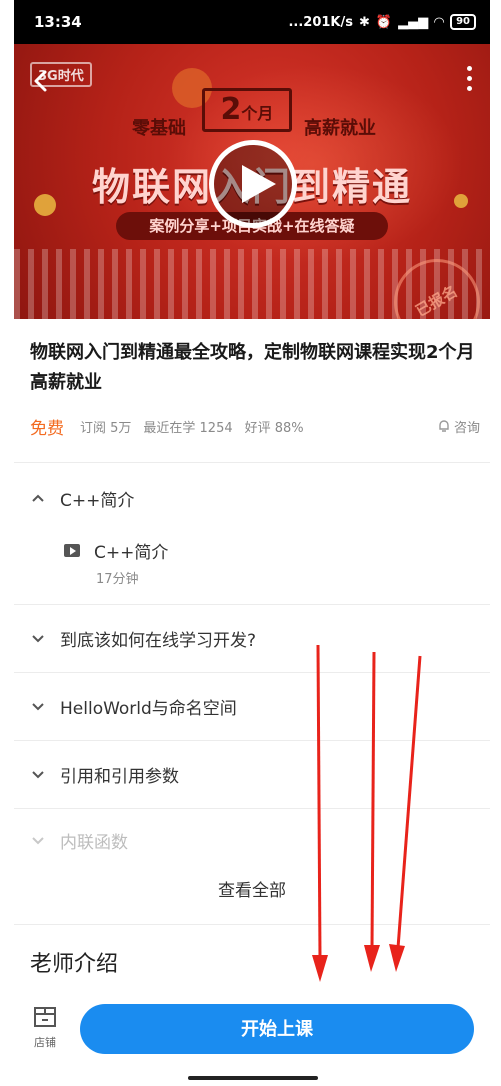  Describe the element at coordinates (253, 1078) in the screenshot. I see `home-indicator` at that location.